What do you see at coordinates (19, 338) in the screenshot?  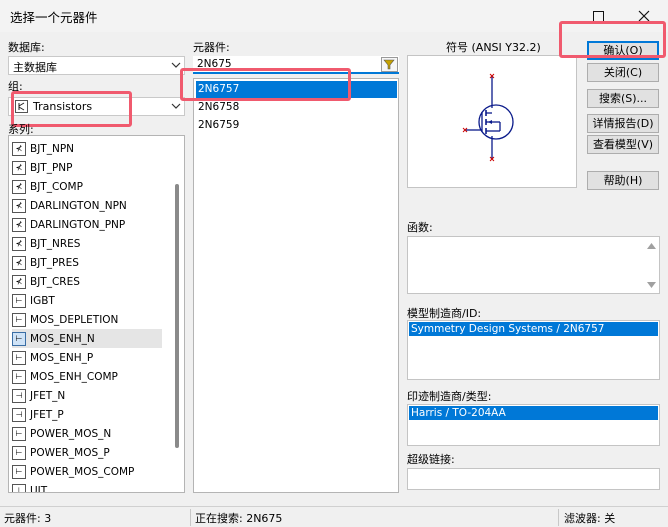 I see `mos-enh-n-icon: ⊢` at bounding box center [19, 338].